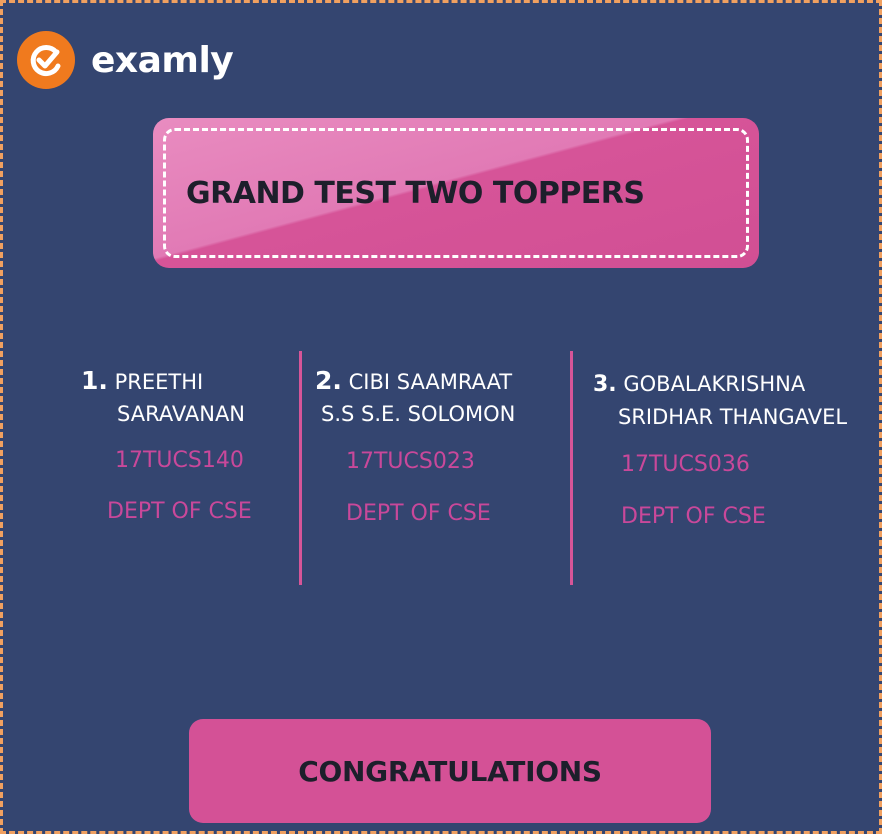  Describe the element at coordinates (162, 60) in the screenshot. I see `brand-name: examly` at that location.